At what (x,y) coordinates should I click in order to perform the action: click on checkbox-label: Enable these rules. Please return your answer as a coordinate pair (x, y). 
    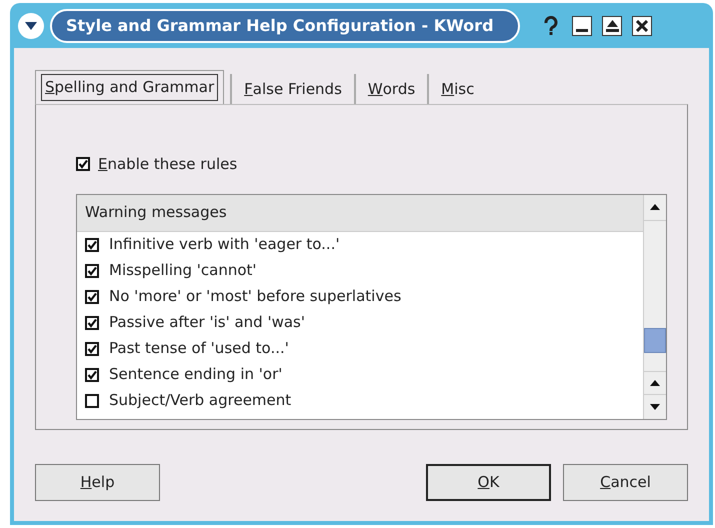
    Looking at the image, I should click on (168, 164).